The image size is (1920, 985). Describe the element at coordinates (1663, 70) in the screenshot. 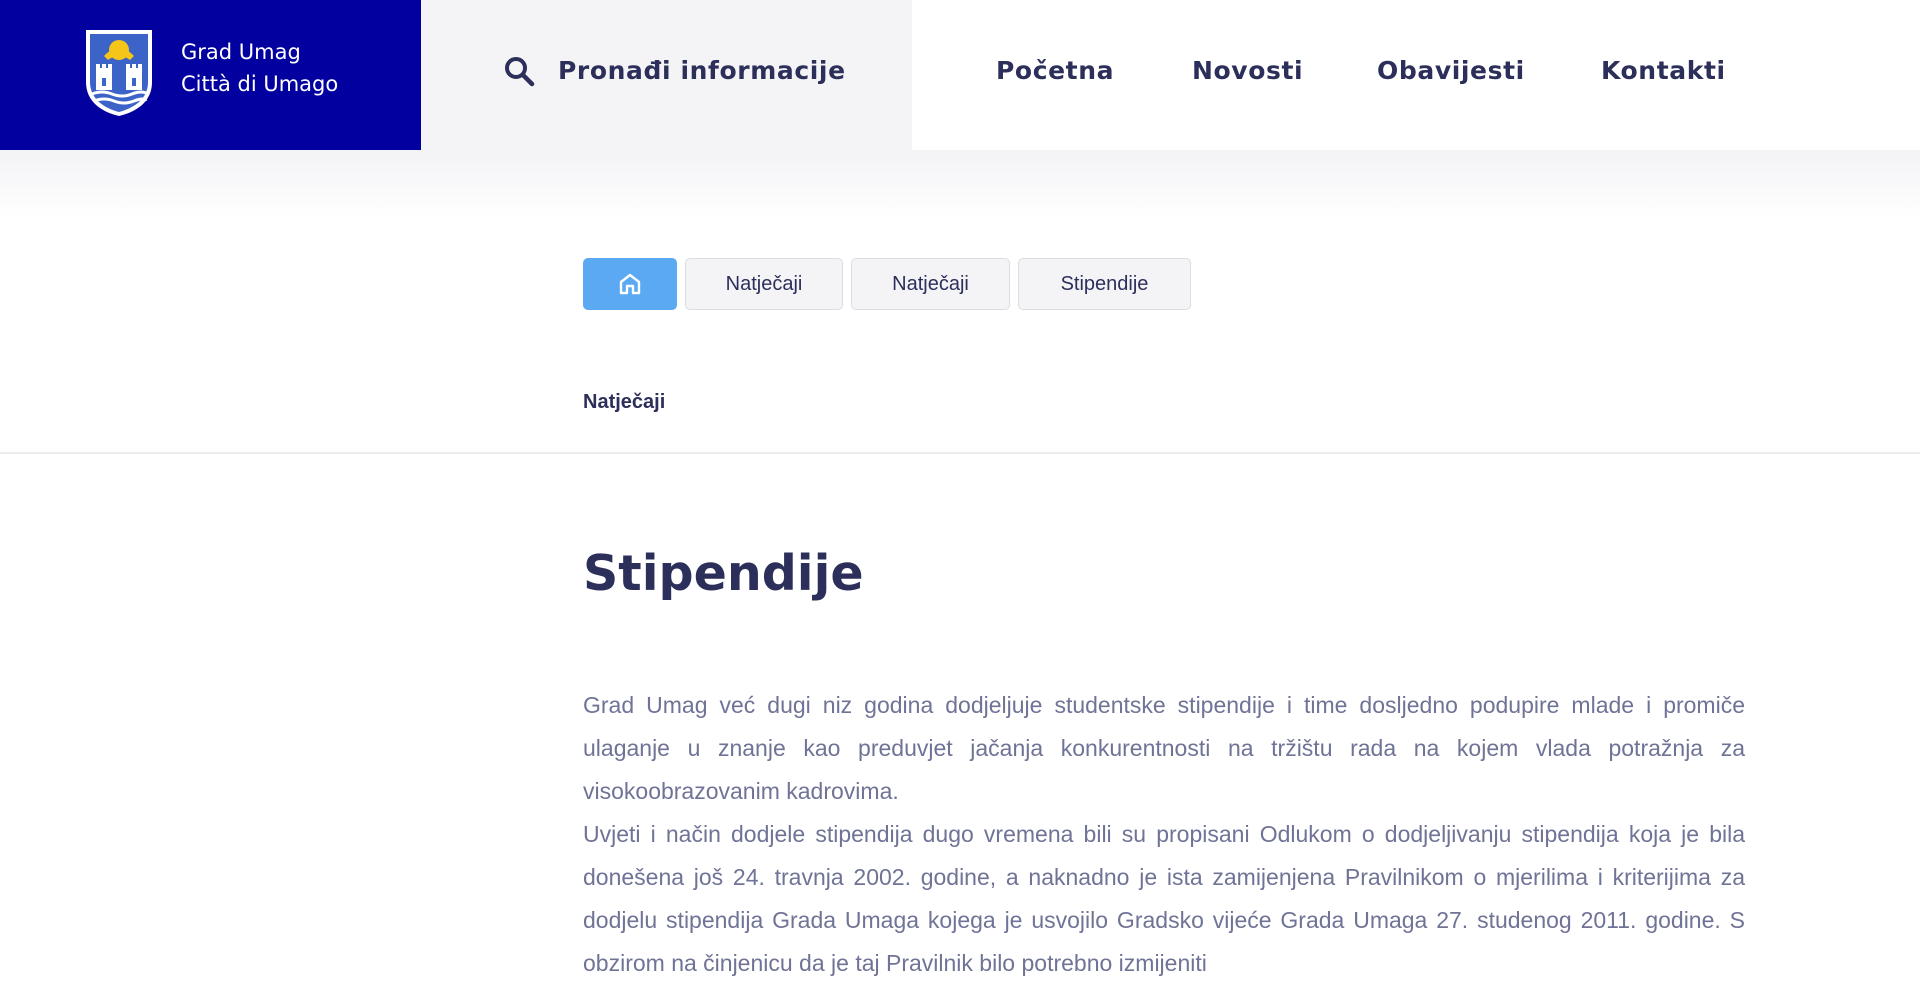

I see `nav-kontakti: Kontakti` at that location.